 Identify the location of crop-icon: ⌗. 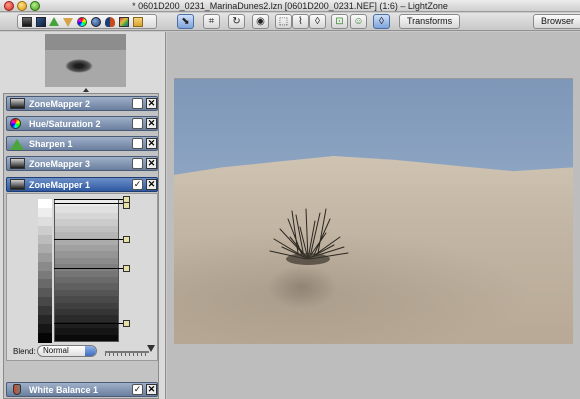
(211, 21).